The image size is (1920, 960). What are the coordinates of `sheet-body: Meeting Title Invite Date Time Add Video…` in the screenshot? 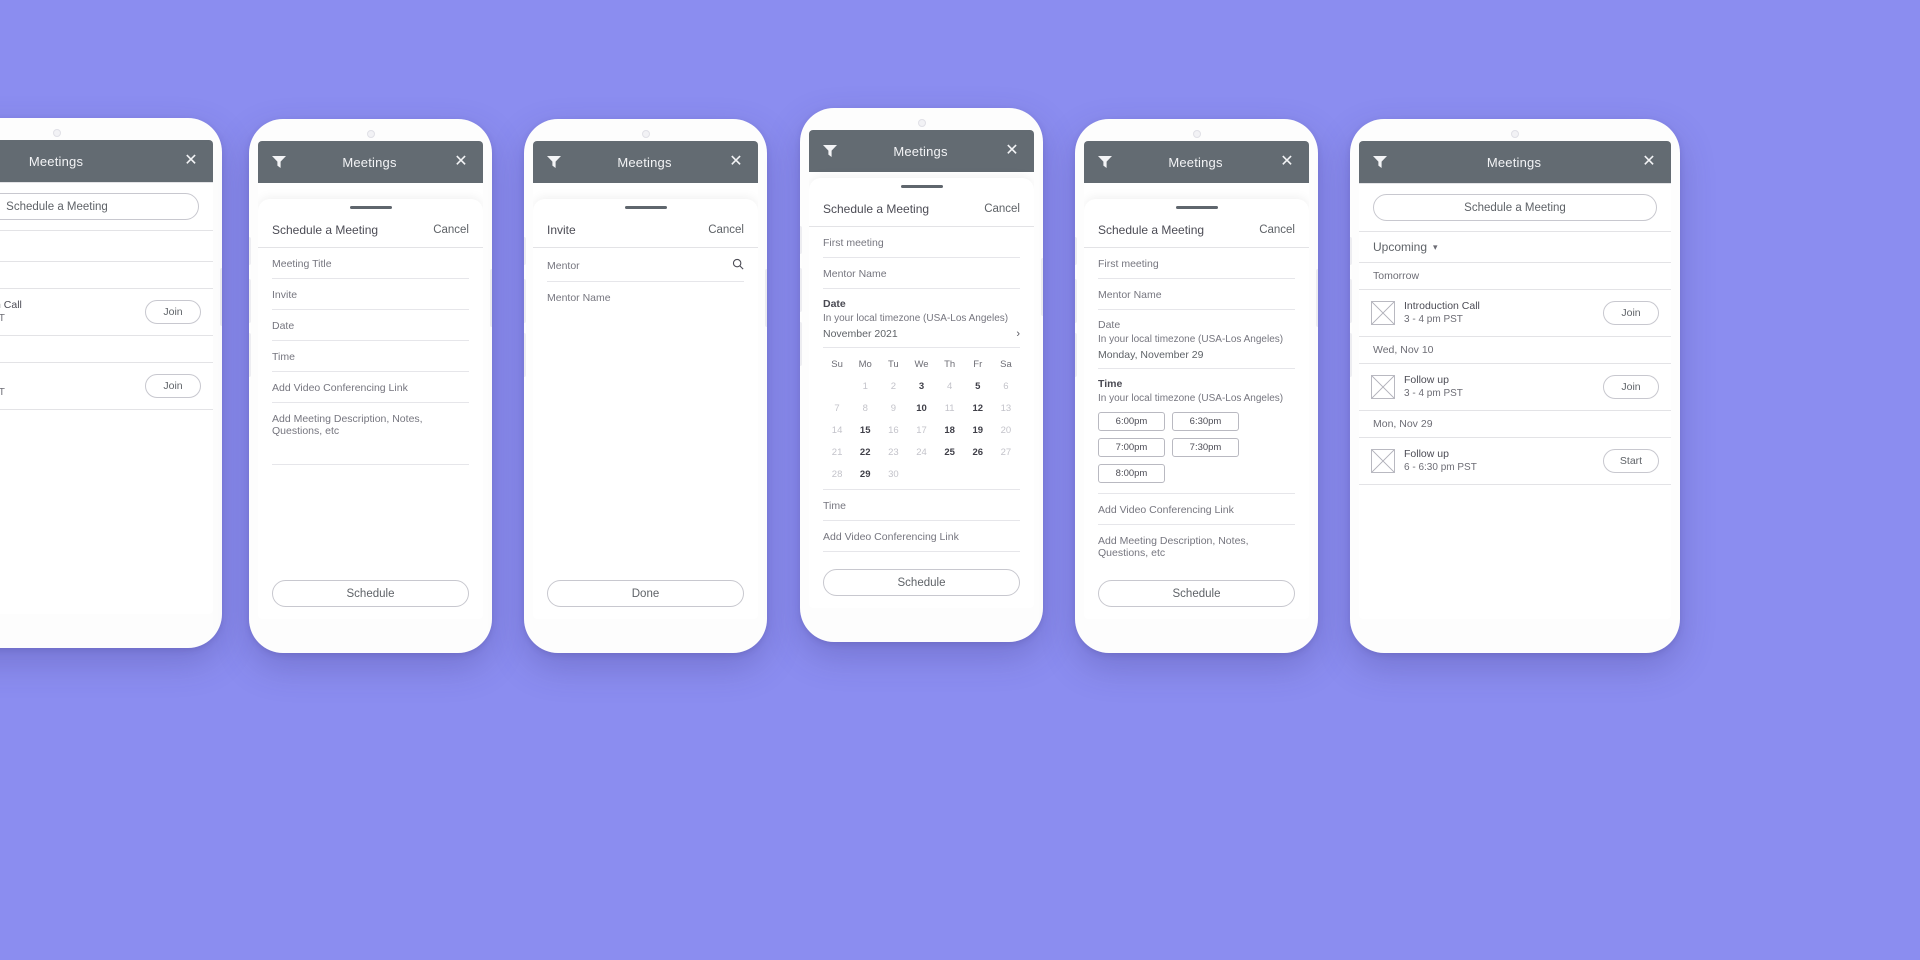 It's located at (370, 409).